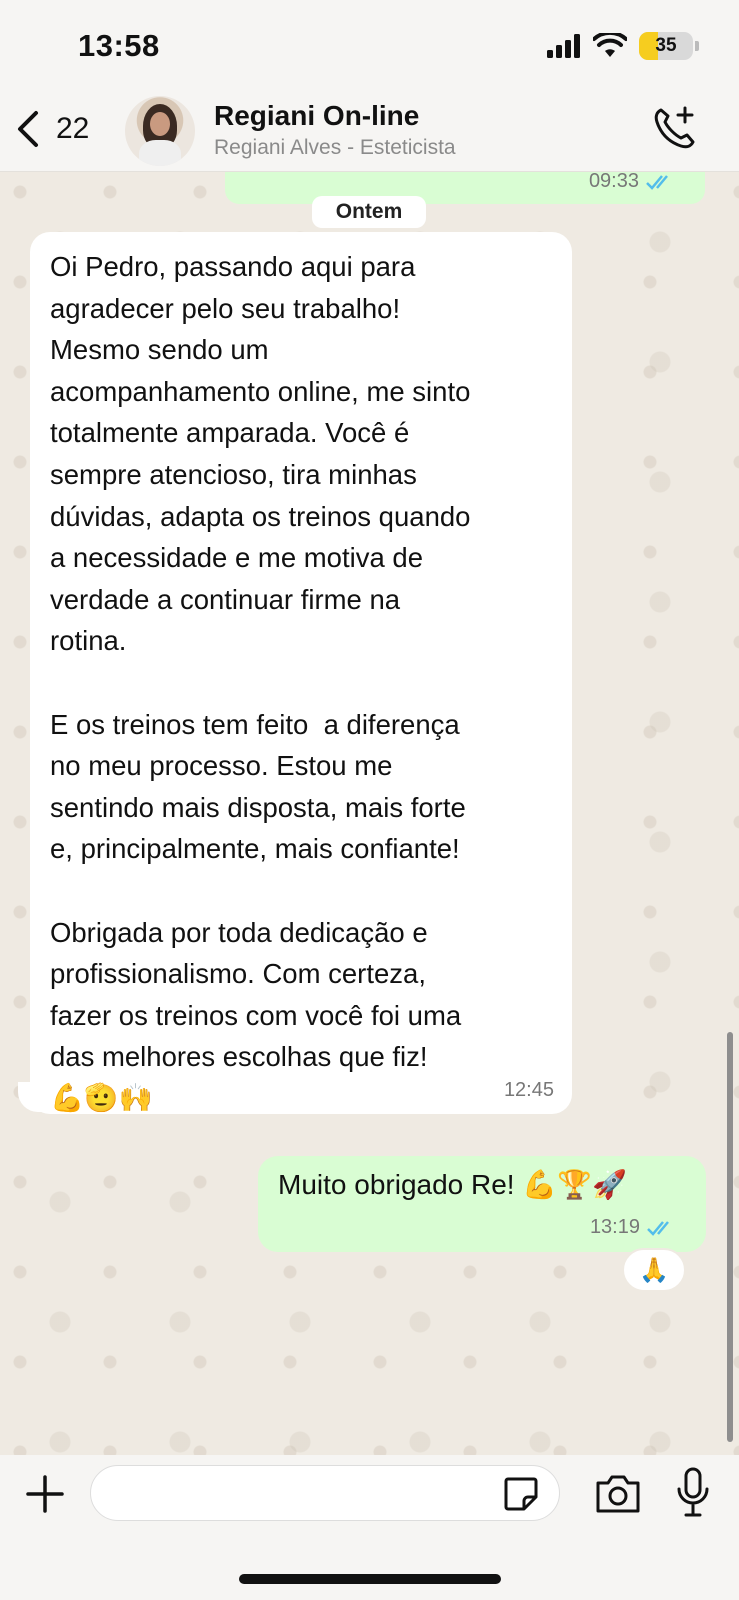  Describe the element at coordinates (521, 1494) in the screenshot. I see `sticker-icon` at that location.